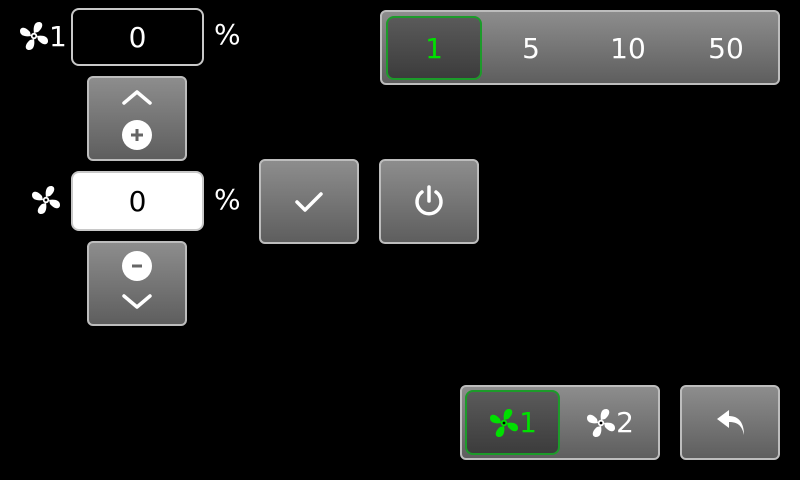 Image resolution: width=800 pixels, height=480 pixels. I want to click on confirm-button, so click(309, 201).